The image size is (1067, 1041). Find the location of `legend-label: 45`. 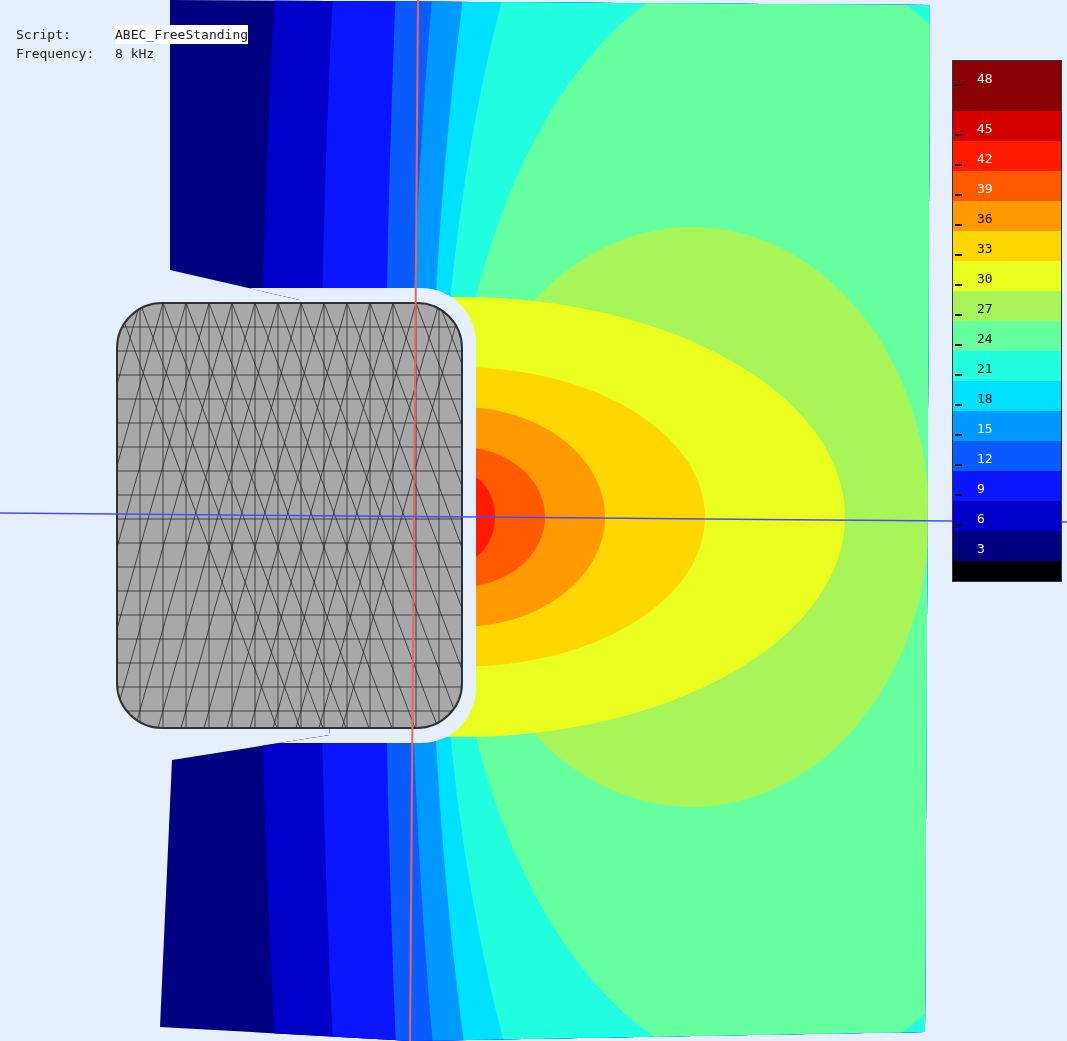

legend-label: 45 is located at coordinates (985, 128).